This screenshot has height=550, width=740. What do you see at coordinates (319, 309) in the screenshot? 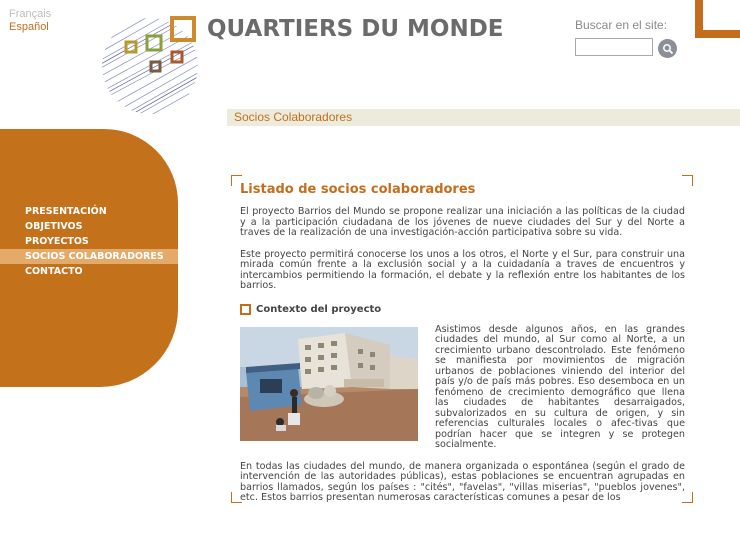
I see `section-title: Contexto del proyecto` at bounding box center [319, 309].